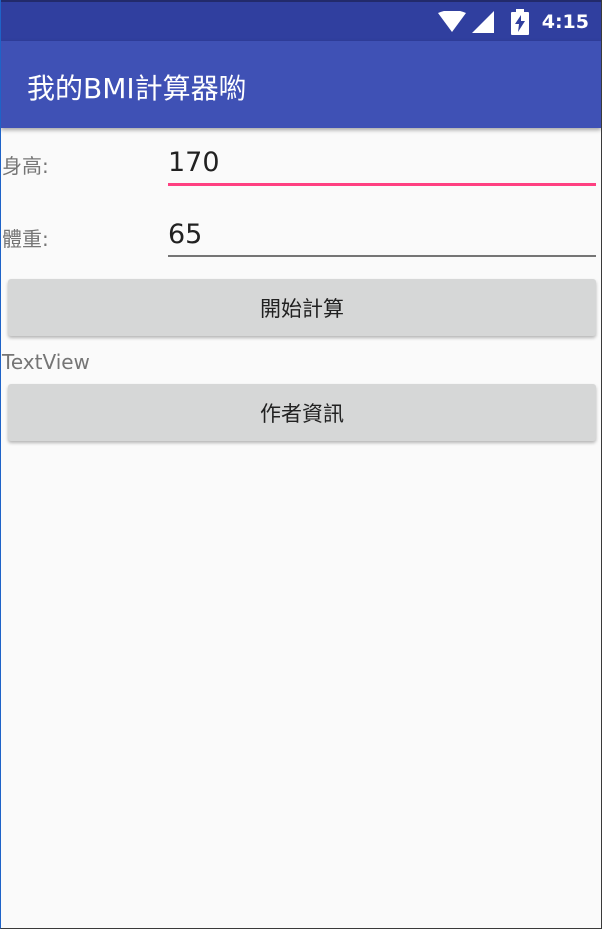 The height and width of the screenshot is (929, 602). What do you see at coordinates (382, 235) in the screenshot?
I see `weight-input` at bounding box center [382, 235].